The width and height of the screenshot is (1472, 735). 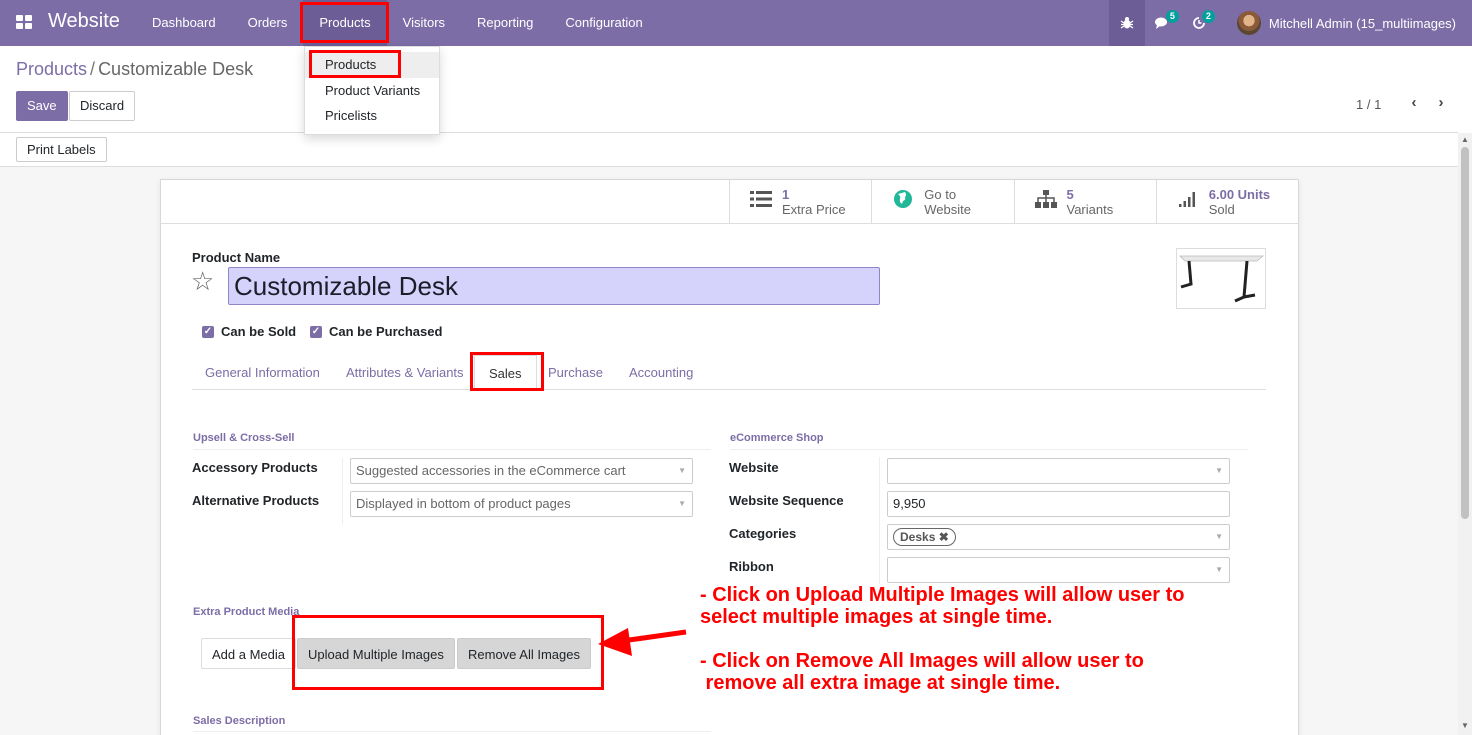 What do you see at coordinates (1221, 278) in the screenshot?
I see `product-image` at bounding box center [1221, 278].